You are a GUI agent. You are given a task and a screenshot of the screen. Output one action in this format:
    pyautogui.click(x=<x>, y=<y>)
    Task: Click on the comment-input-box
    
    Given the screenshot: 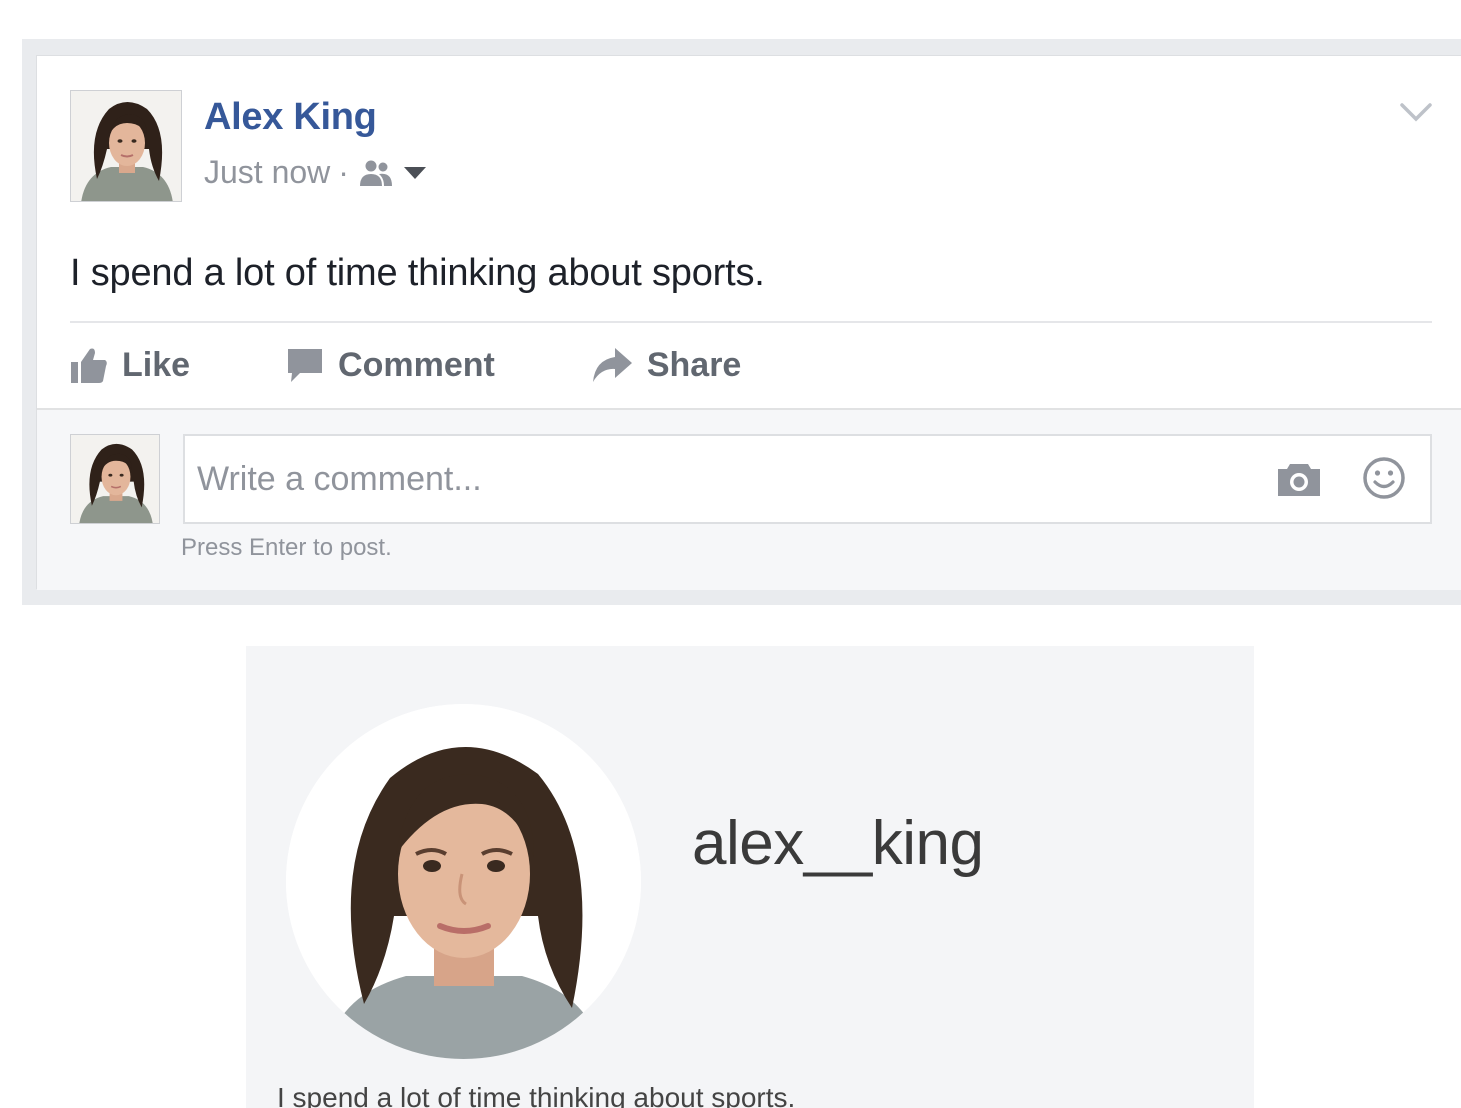 What is the action you would take?
    pyautogui.click(x=807, y=479)
    